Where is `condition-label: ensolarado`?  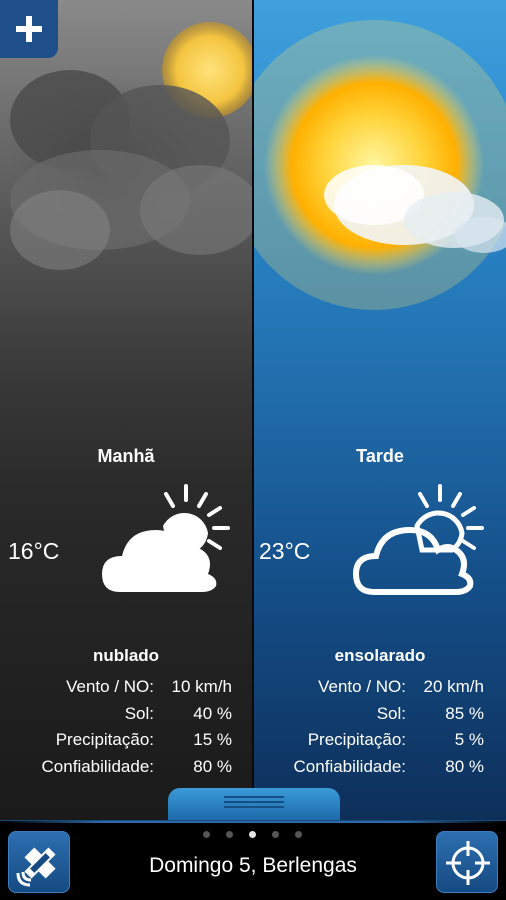
condition-label: ensolarado is located at coordinates (380, 655).